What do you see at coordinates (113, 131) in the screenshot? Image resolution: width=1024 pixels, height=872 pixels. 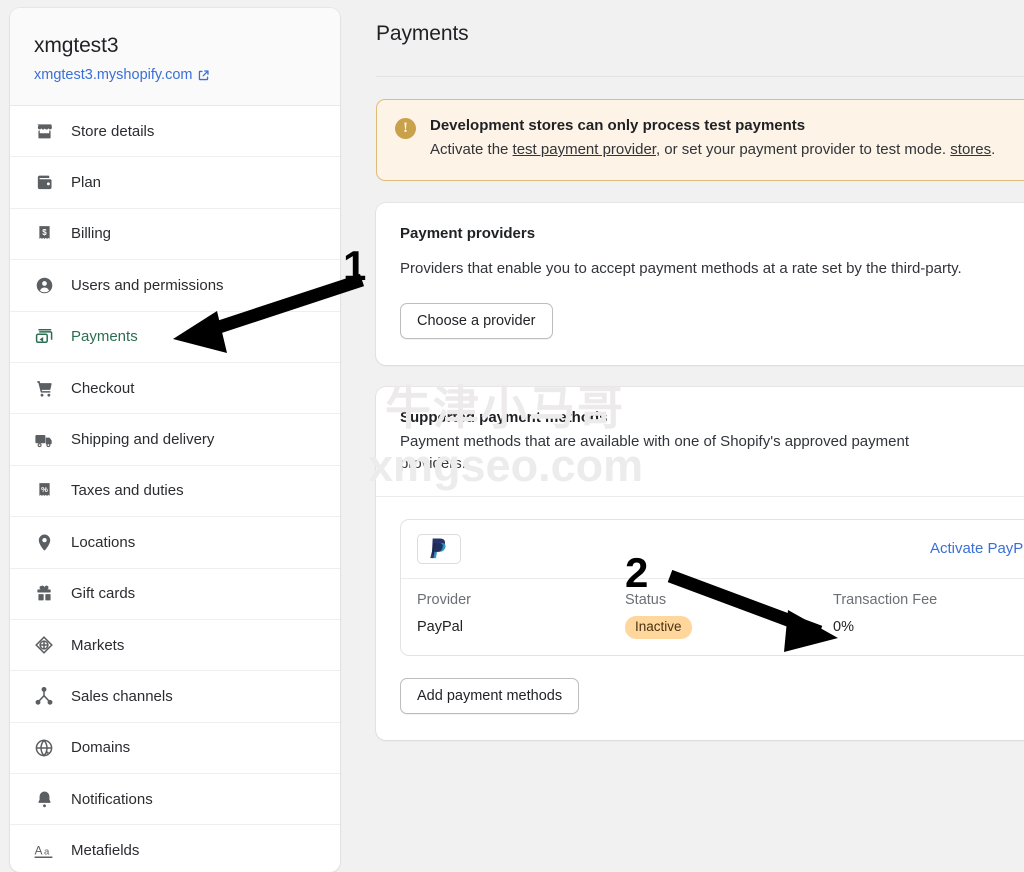 I see `sidebar-item-label: Store details` at bounding box center [113, 131].